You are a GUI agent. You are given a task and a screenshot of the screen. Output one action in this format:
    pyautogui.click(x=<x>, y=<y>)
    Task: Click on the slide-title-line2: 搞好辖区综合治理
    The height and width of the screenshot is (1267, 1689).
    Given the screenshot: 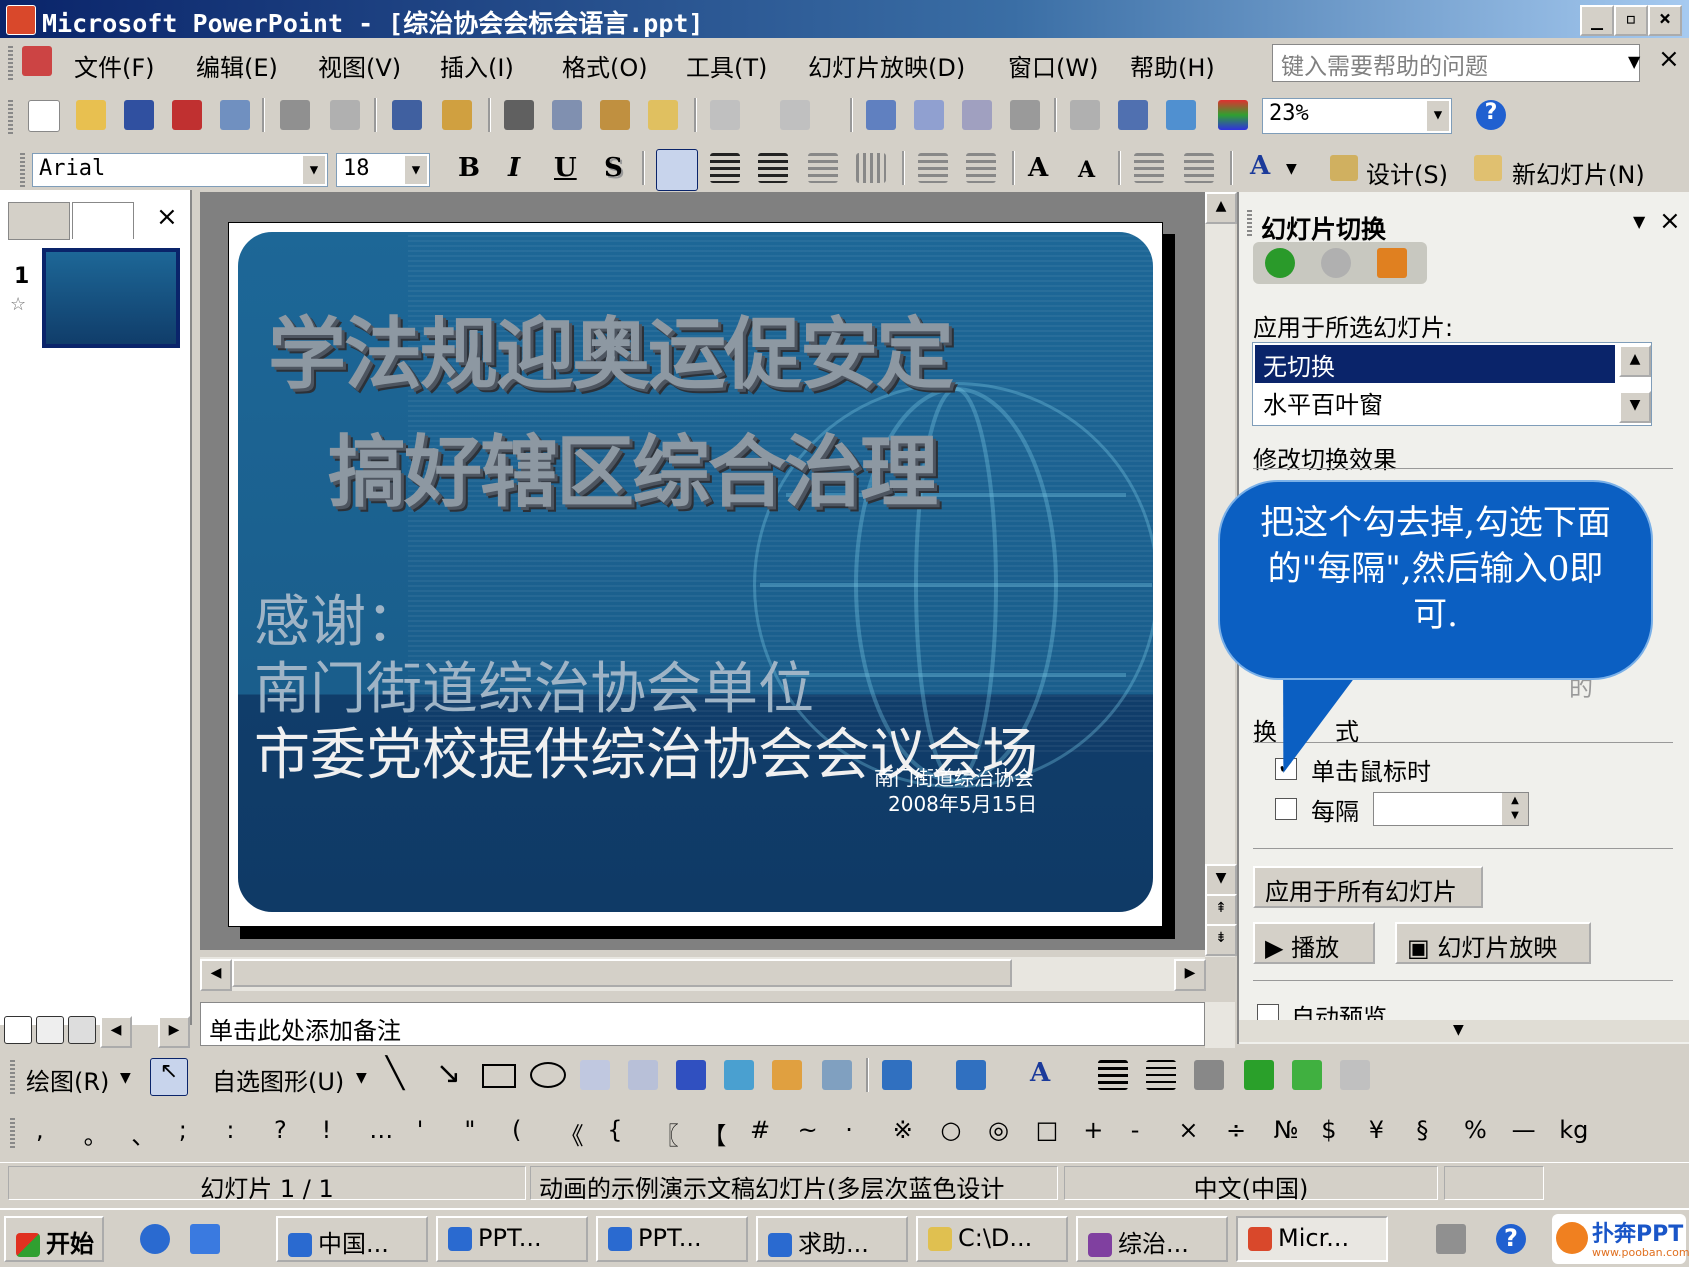 What is the action you would take?
    pyautogui.click(x=633, y=466)
    